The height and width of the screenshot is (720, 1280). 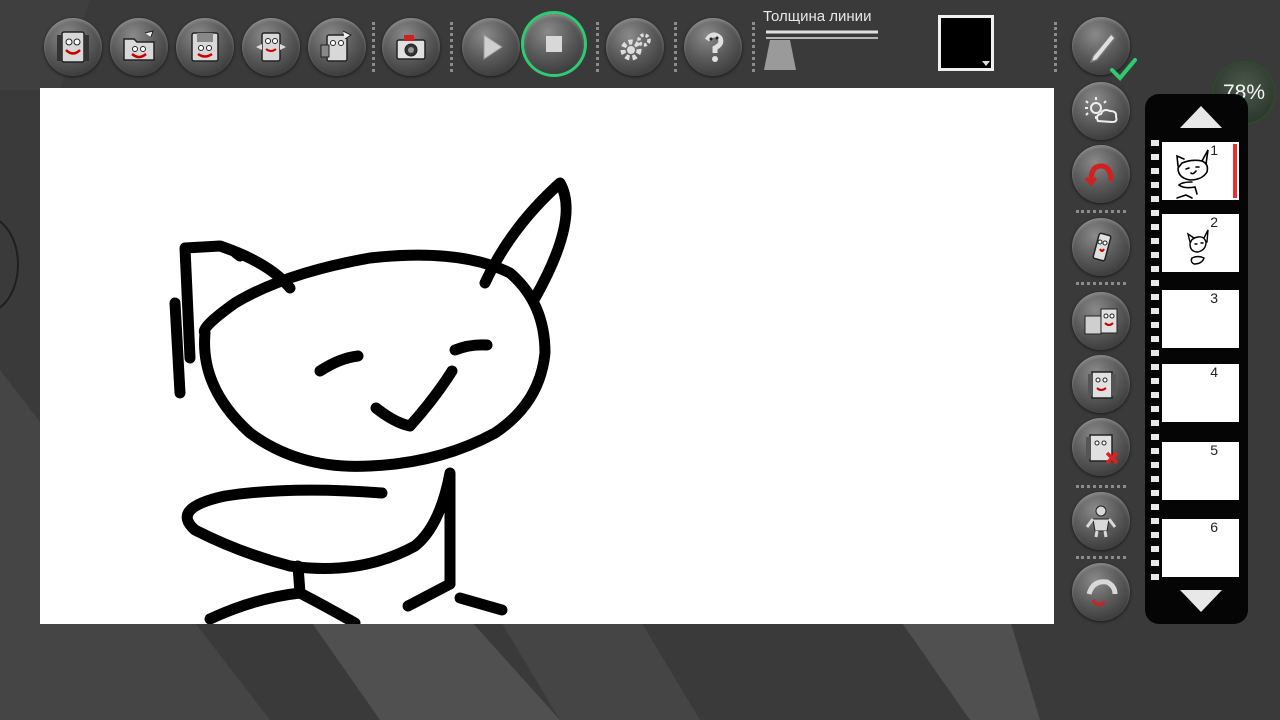 I want to click on settings-button, so click(x=635, y=47).